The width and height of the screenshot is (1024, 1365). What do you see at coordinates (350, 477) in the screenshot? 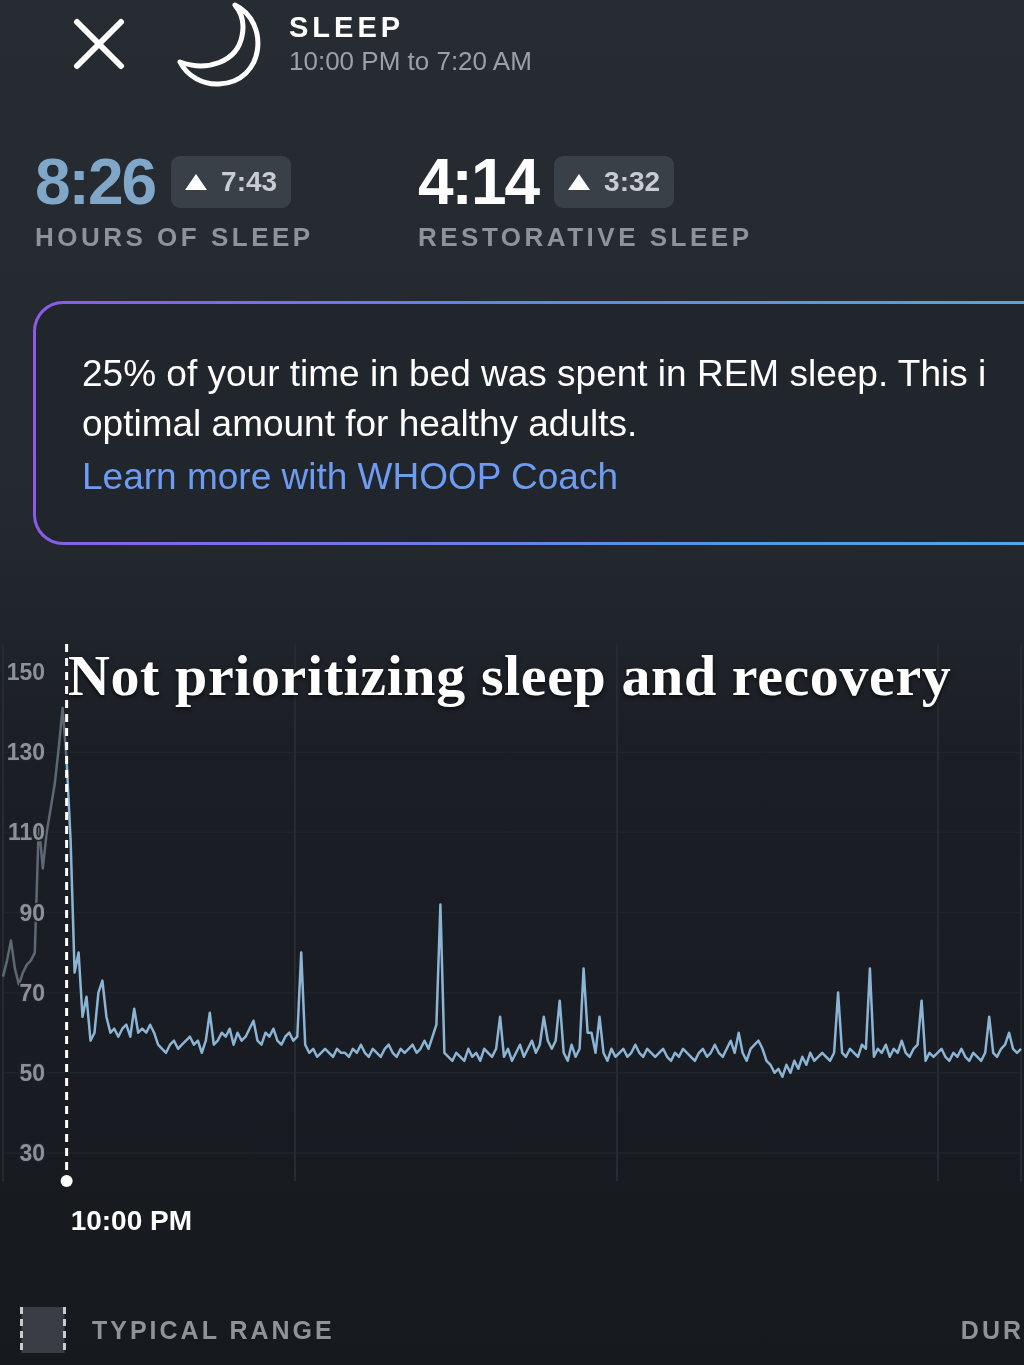
I see `learn-more-link: Learn more with WHOOP Coach` at bounding box center [350, 477].